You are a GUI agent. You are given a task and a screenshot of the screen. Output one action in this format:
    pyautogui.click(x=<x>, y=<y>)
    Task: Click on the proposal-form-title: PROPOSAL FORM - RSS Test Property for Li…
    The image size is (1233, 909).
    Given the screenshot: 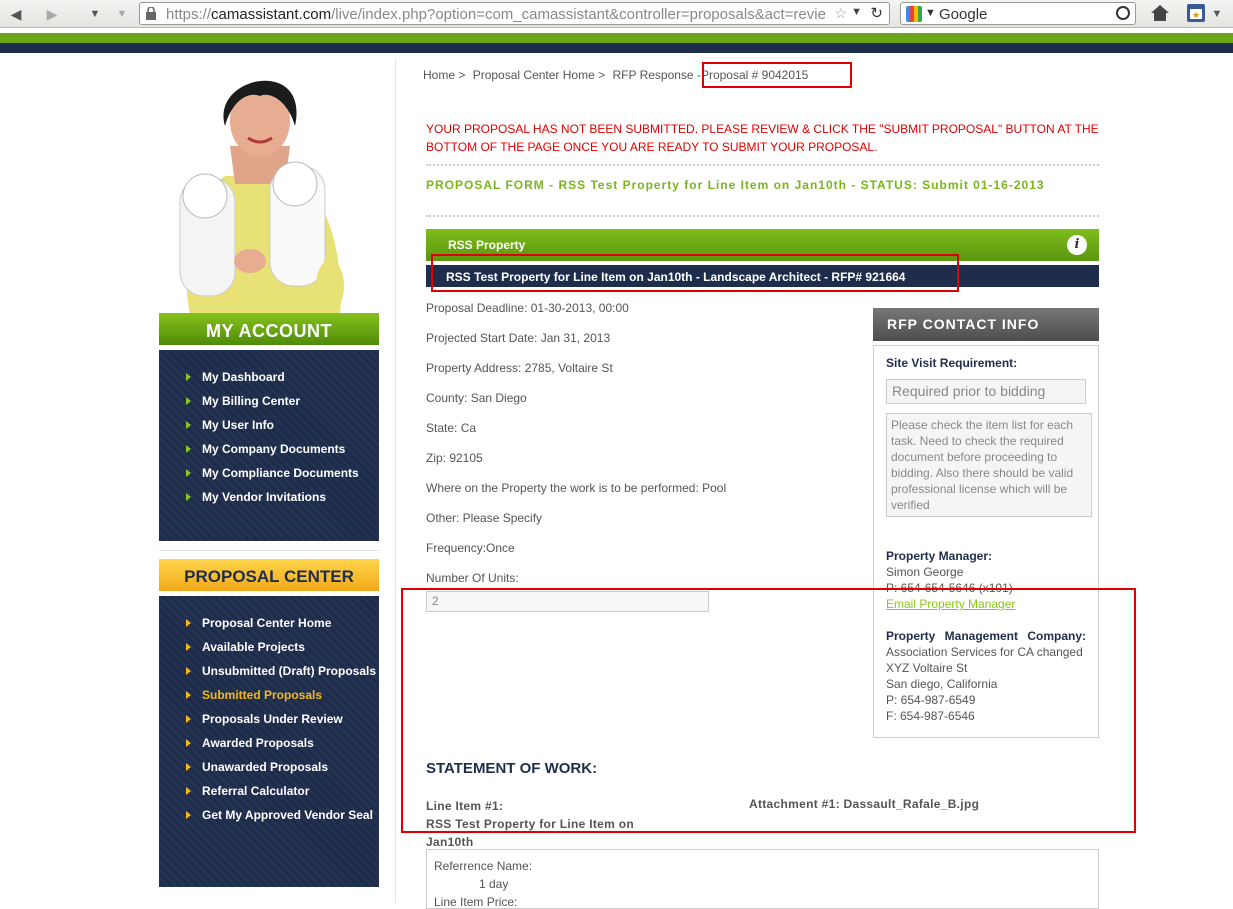 What is the action you would take?
    pyautogui.click(x=735, y=185)
    